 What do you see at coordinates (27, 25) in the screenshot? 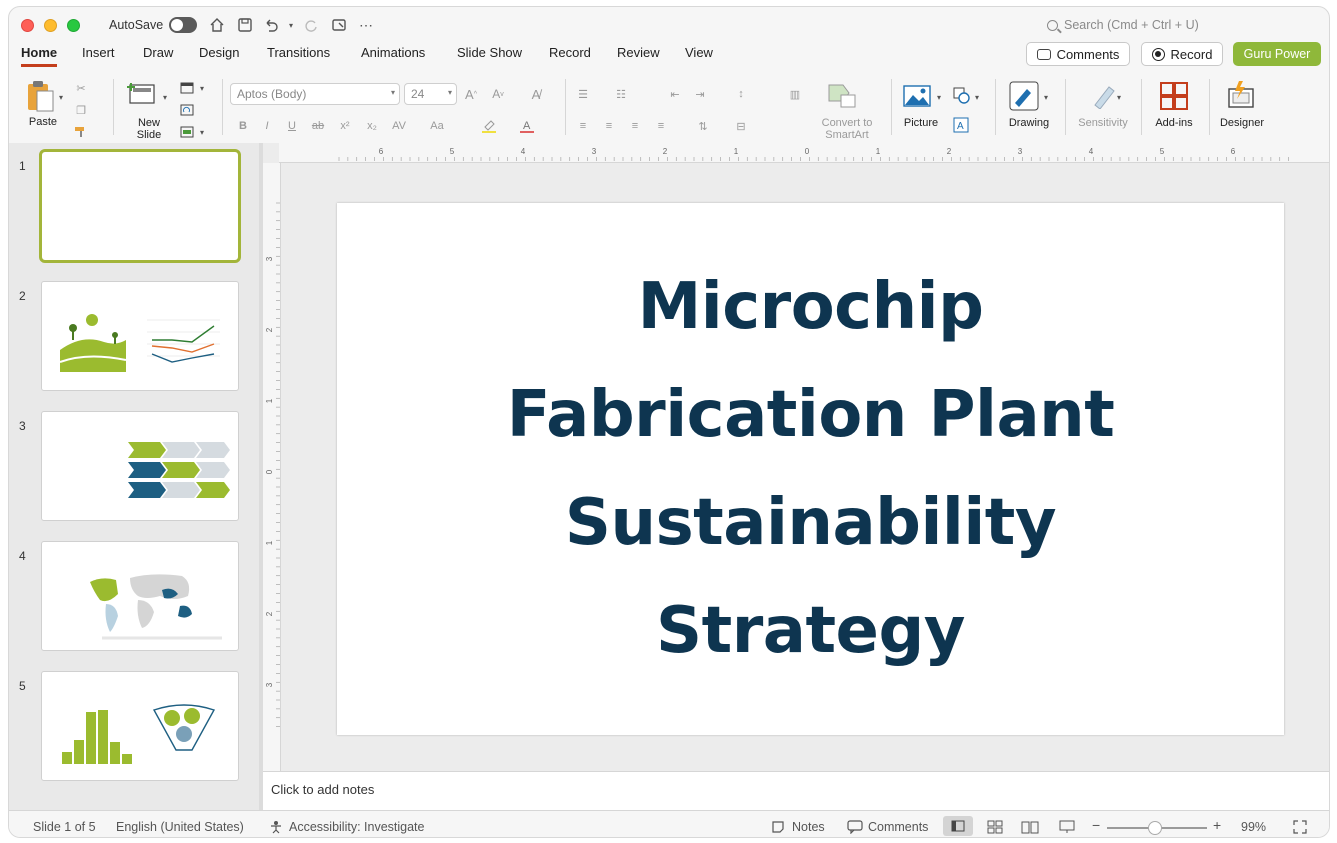
I see `close-window-button` at bounding box center [27, 25].